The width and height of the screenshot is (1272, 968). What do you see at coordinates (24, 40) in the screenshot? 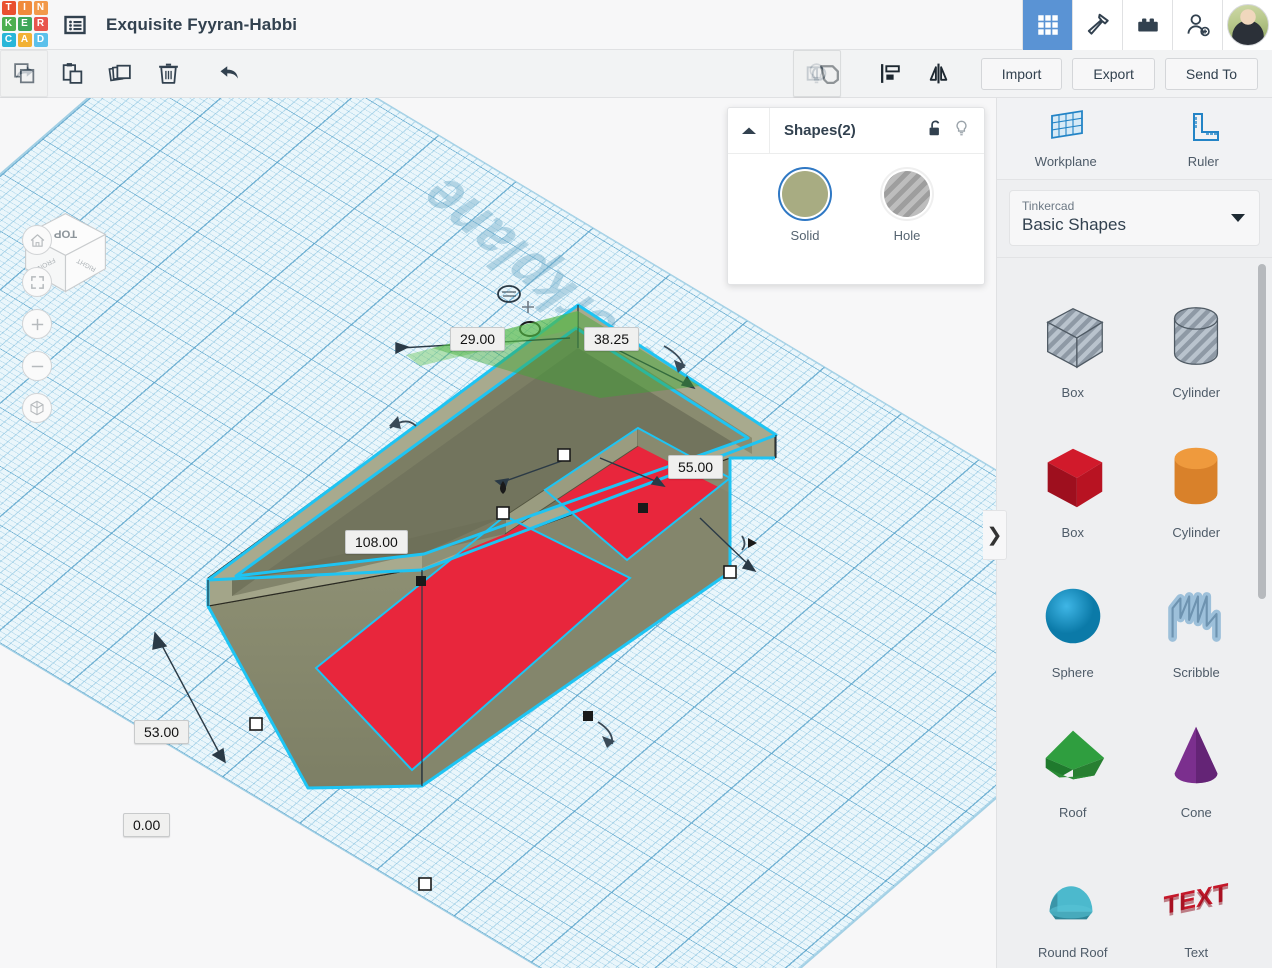
I see `logo-letter: A` at bounding box center [24, 40].